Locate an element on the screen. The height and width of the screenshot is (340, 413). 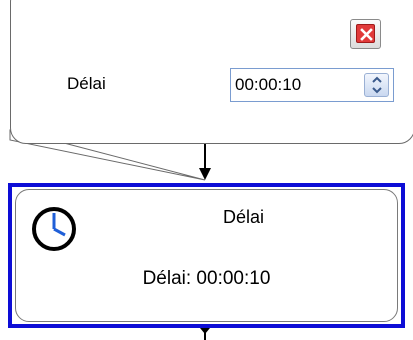
spin-up-button is located at coordinates (376, 79).